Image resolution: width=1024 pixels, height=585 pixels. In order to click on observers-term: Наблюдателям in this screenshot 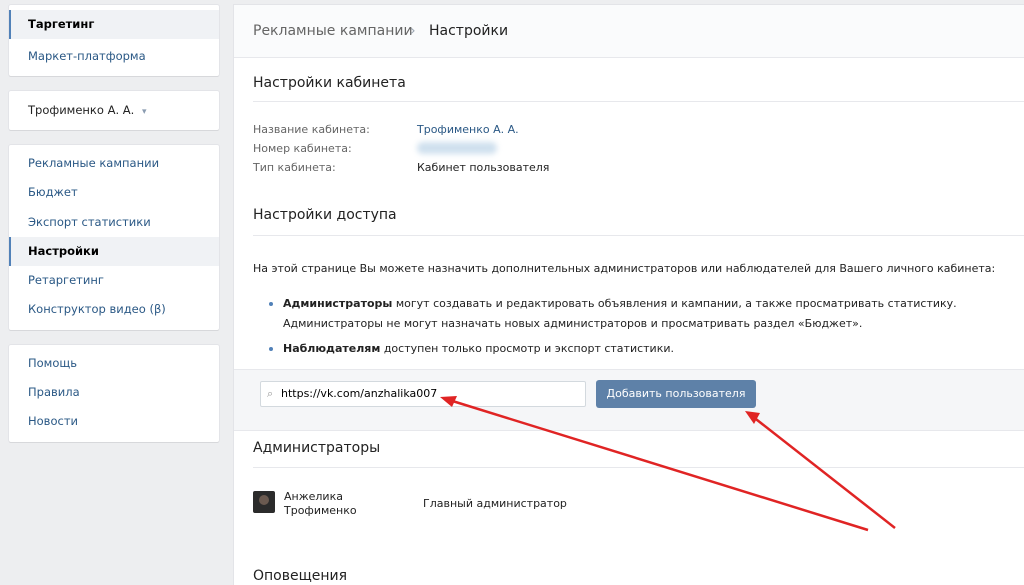, I will do `click(332, 348)`.